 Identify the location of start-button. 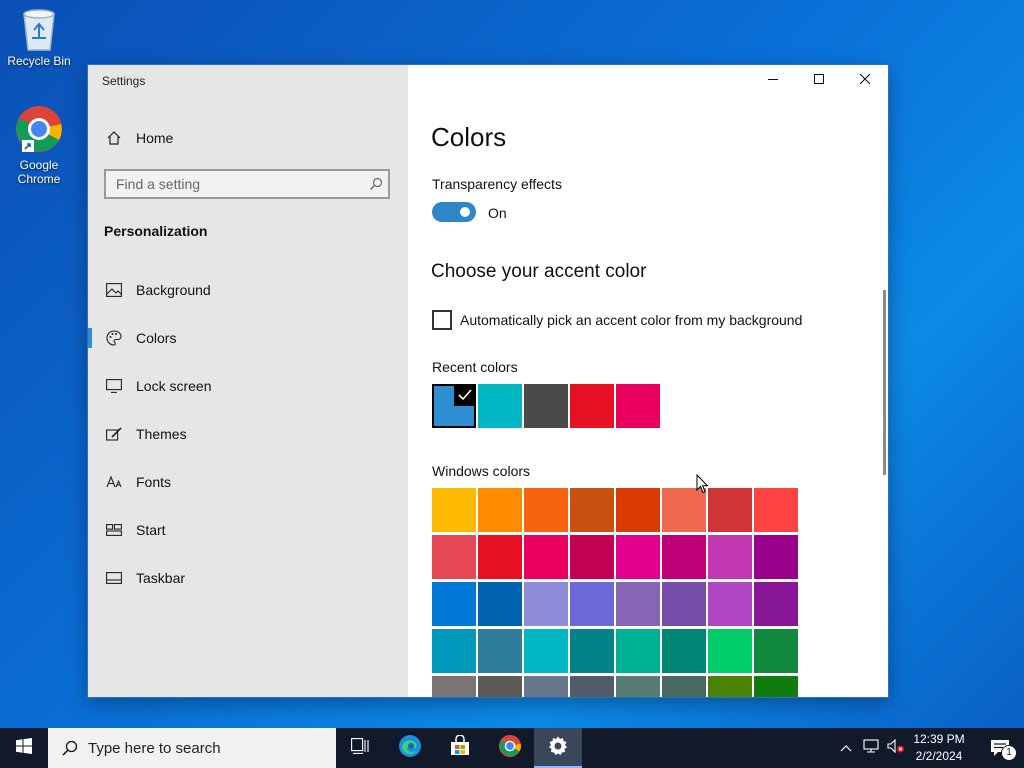
(24, 748).